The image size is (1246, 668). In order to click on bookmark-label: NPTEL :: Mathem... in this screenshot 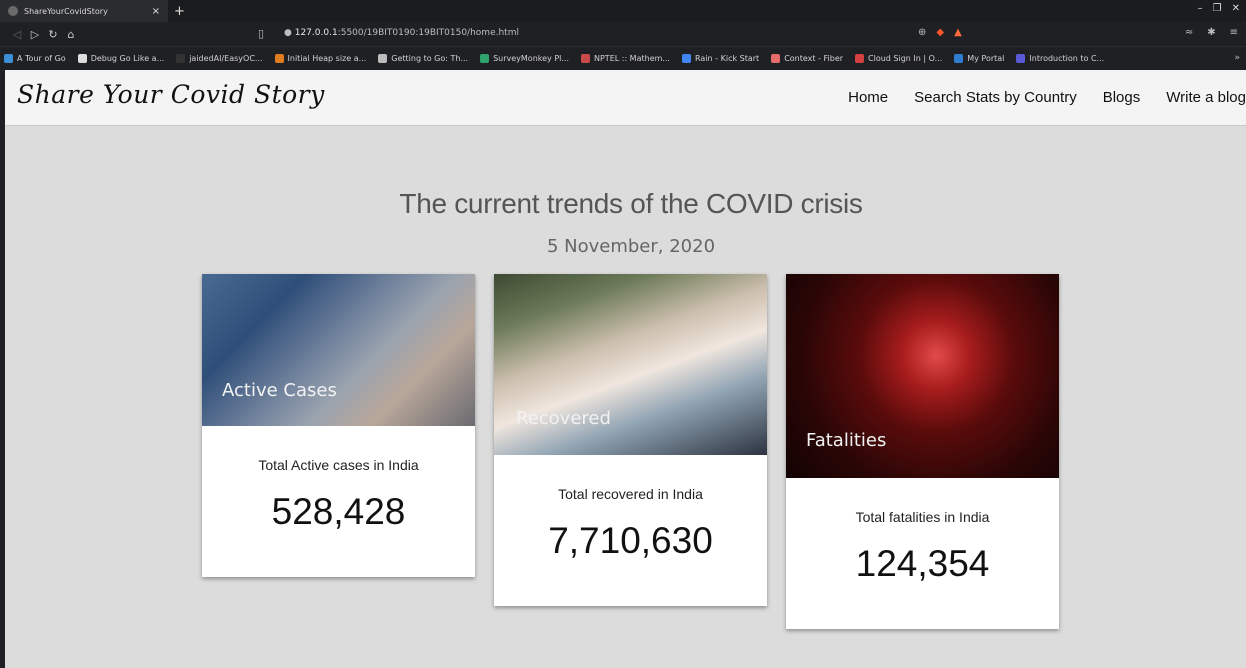, I will do `click(632, 58)`.